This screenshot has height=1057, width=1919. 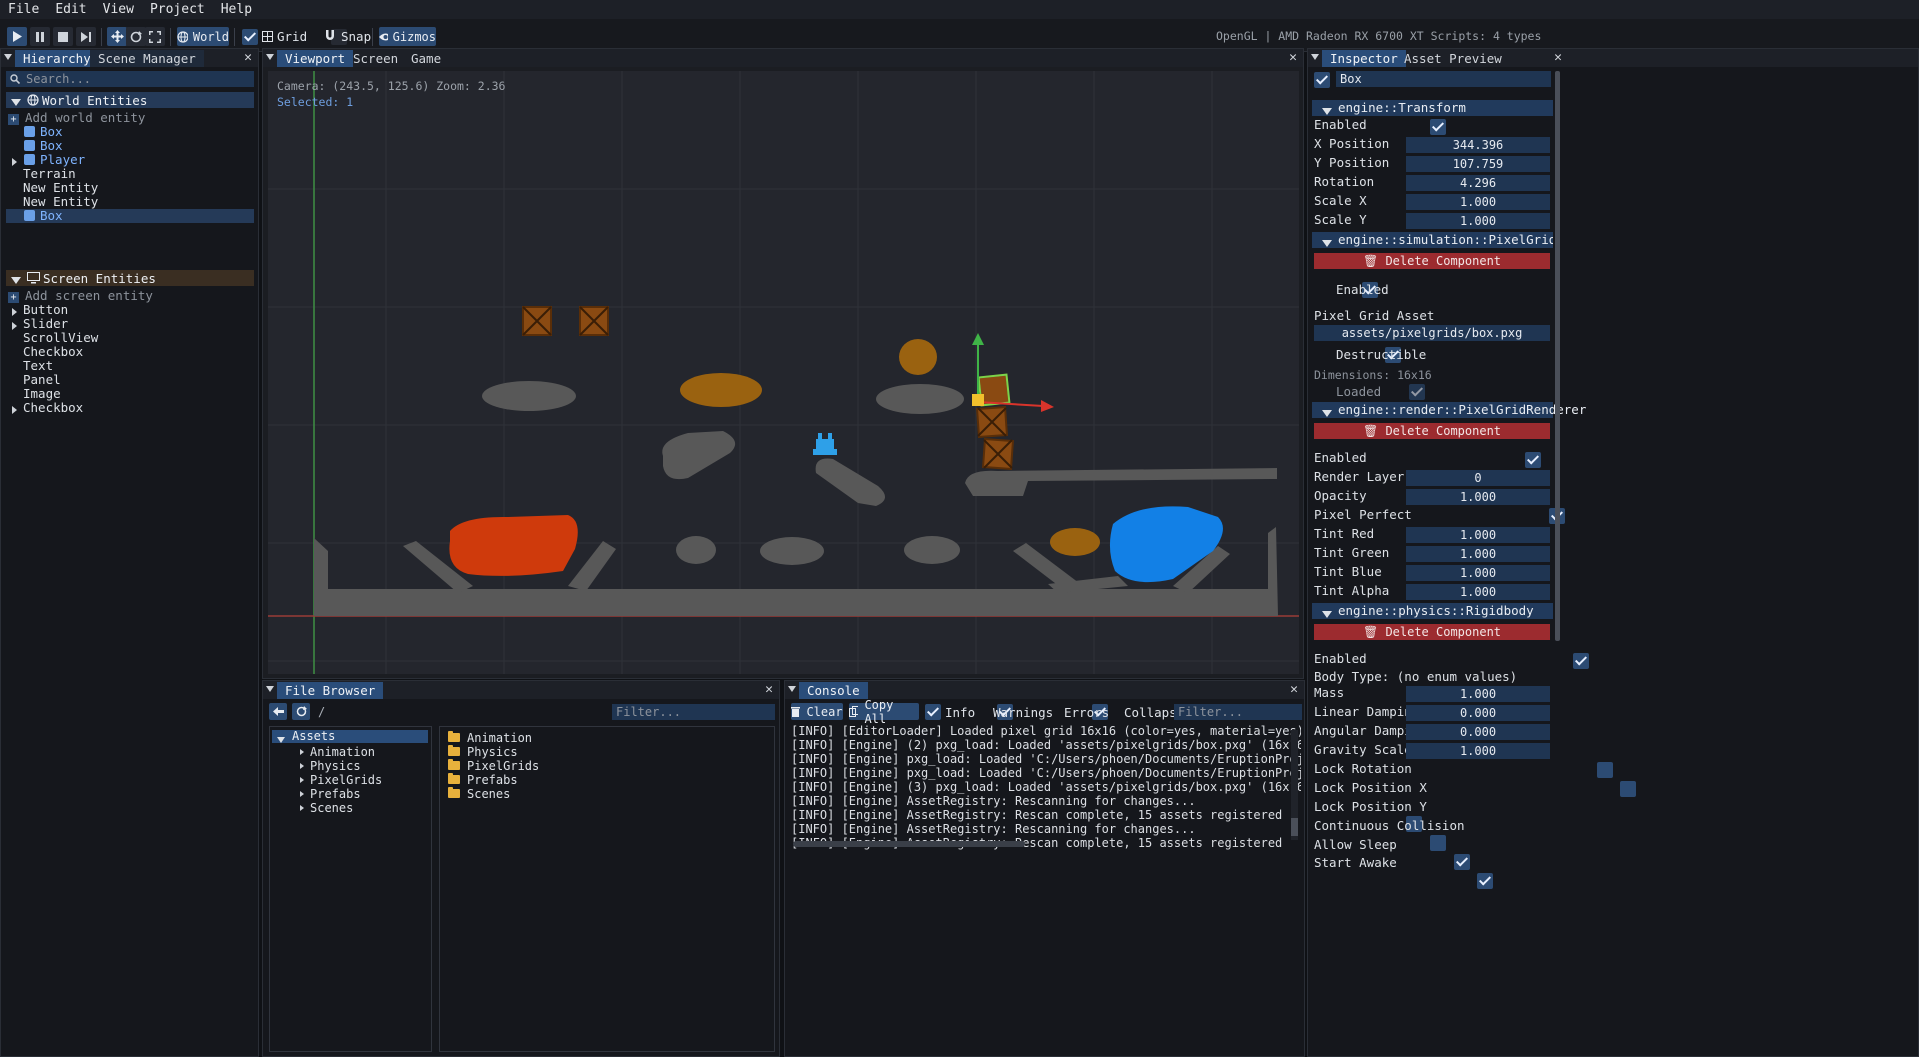 What do you see at coordinates (1322, 80) in the screenshot?
I see `entity-enabled-checkbox` at bounding box center [1322, 80].